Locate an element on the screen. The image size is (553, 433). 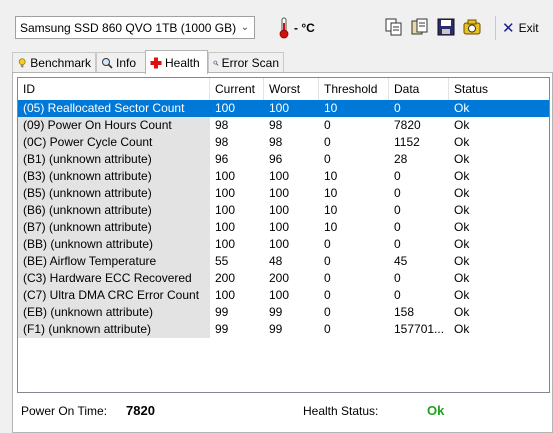
table-cell: (09) Power On Hours Count is located at coordinates (114, 125).